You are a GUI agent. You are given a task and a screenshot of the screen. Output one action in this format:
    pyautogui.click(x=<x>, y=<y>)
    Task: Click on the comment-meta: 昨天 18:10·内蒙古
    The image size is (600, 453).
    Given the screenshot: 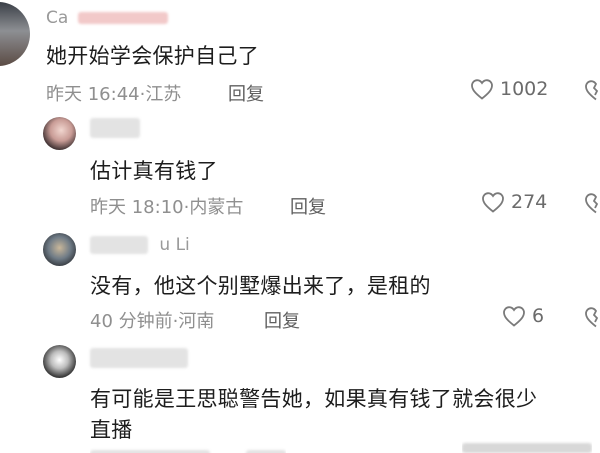 What is the action you would take?
    pyautogui.click(x=167, y=207)
    